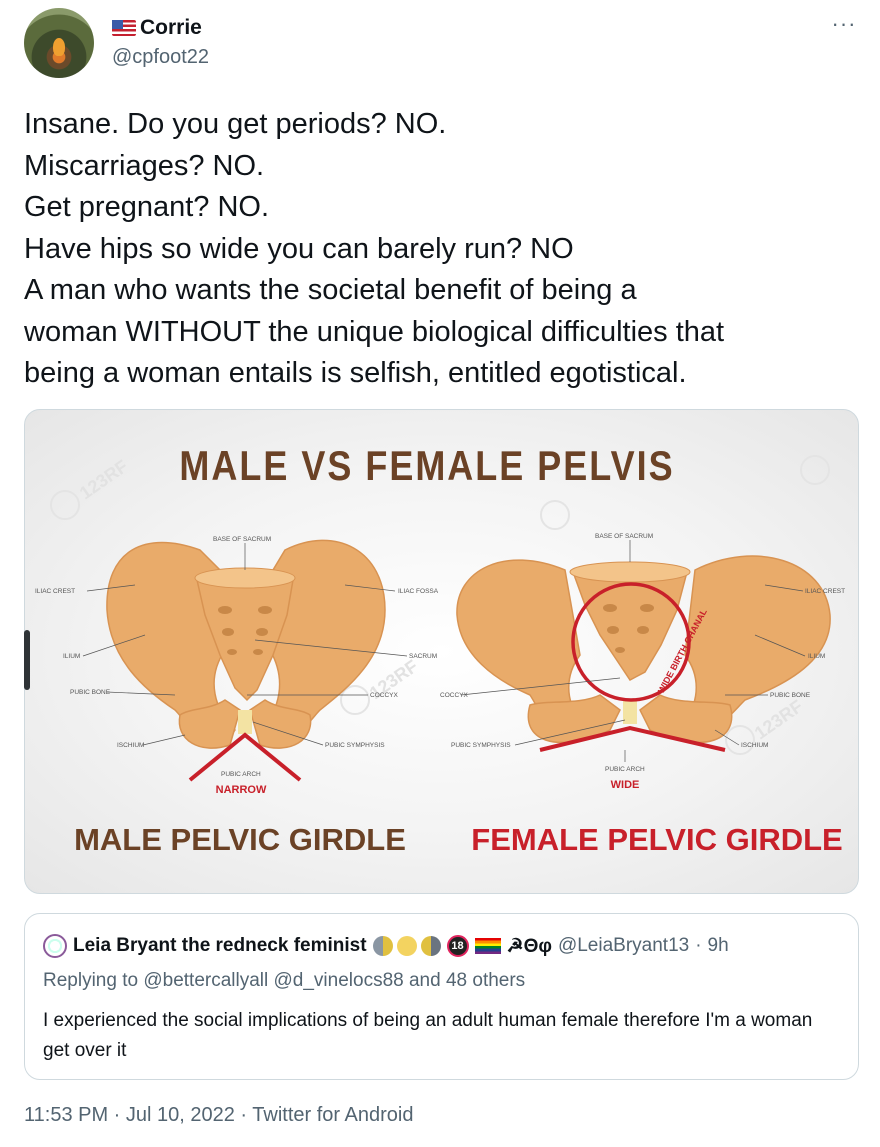 This screenshot has height=1147, width=880. Describe the element at coordinates (240, 839) in the screenshot. I see `male-caption: MALE PELVIC GIRDLE` at that location.